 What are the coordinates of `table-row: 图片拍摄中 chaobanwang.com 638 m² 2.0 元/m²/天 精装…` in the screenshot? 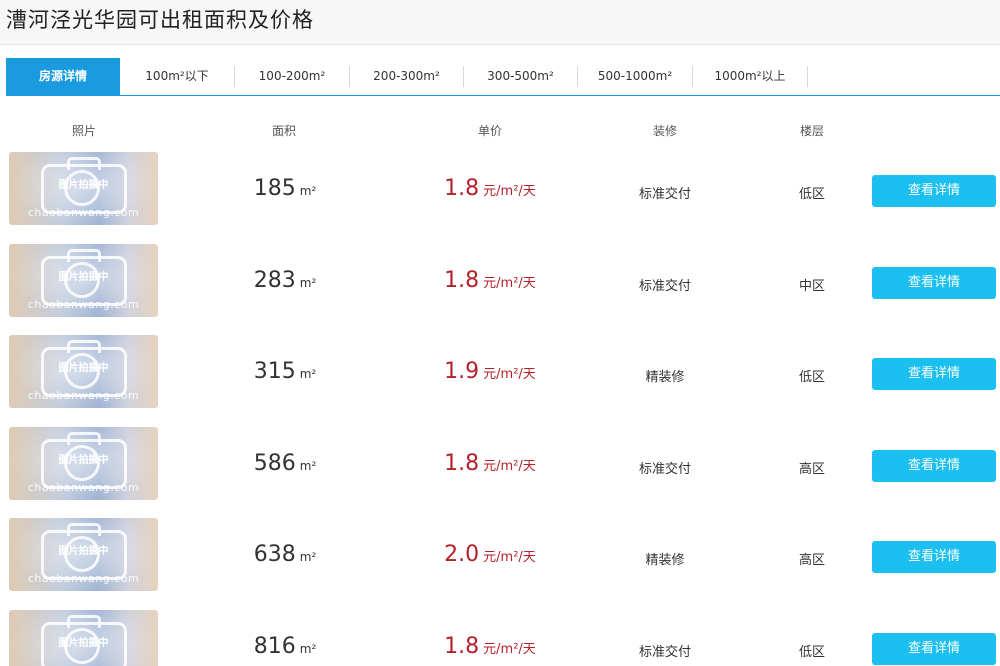 It's located at (500, 554).